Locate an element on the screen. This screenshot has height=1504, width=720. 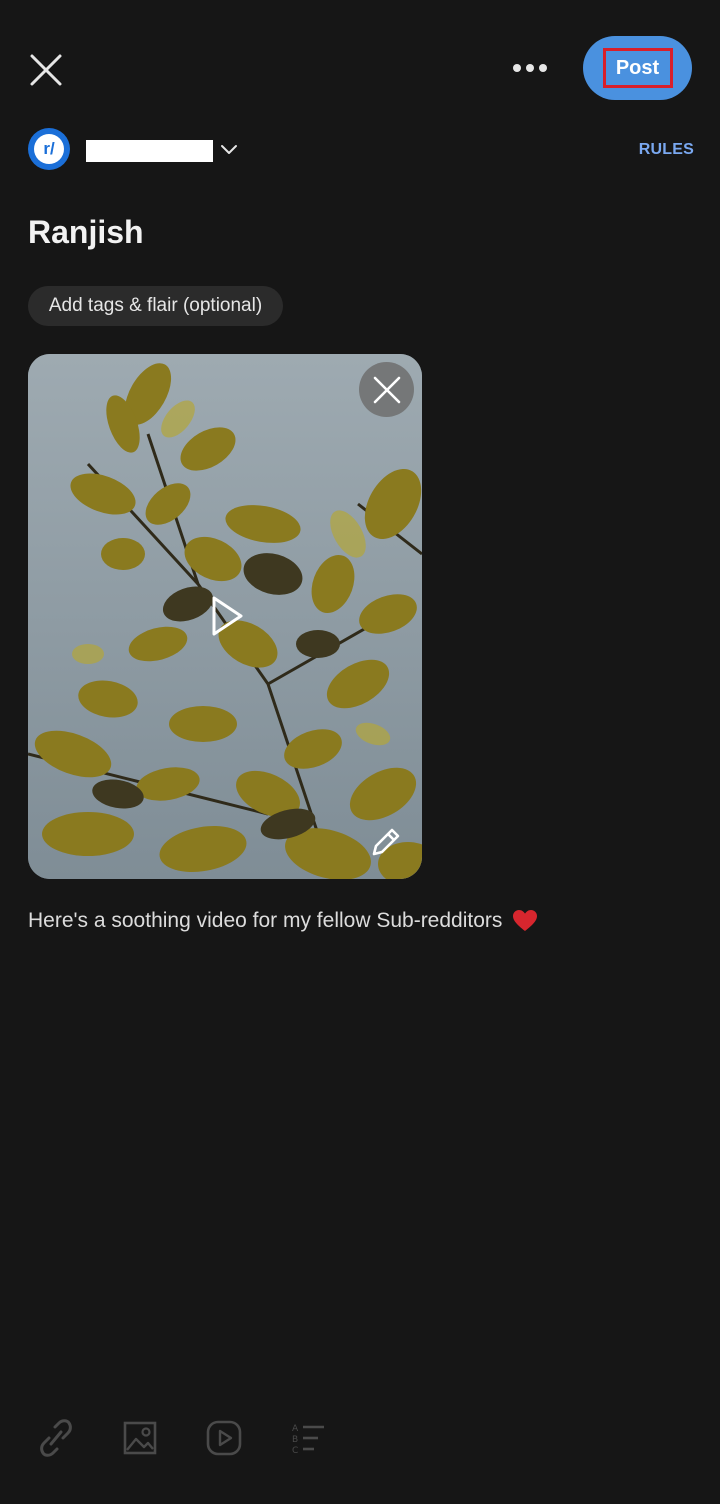
add-tags-flair-label: Add tags & flair (optional) is located at coordinates (155, 305).